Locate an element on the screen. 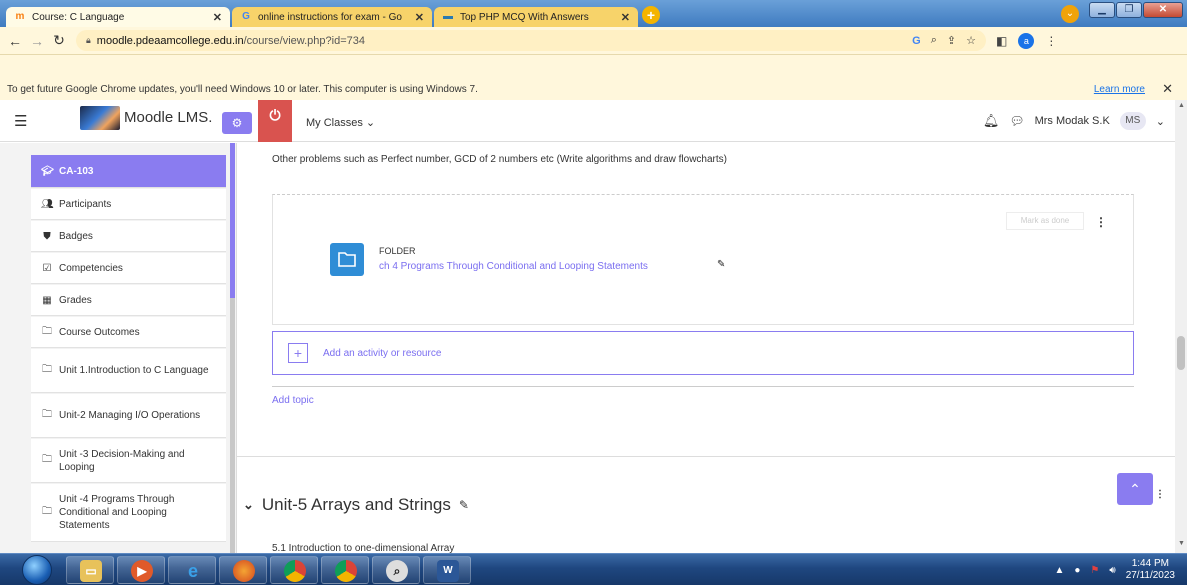 The height and width of the screenshot is (585, 1187). hamburger-menu-icon: ☰ is located at coordinates (20, 121).